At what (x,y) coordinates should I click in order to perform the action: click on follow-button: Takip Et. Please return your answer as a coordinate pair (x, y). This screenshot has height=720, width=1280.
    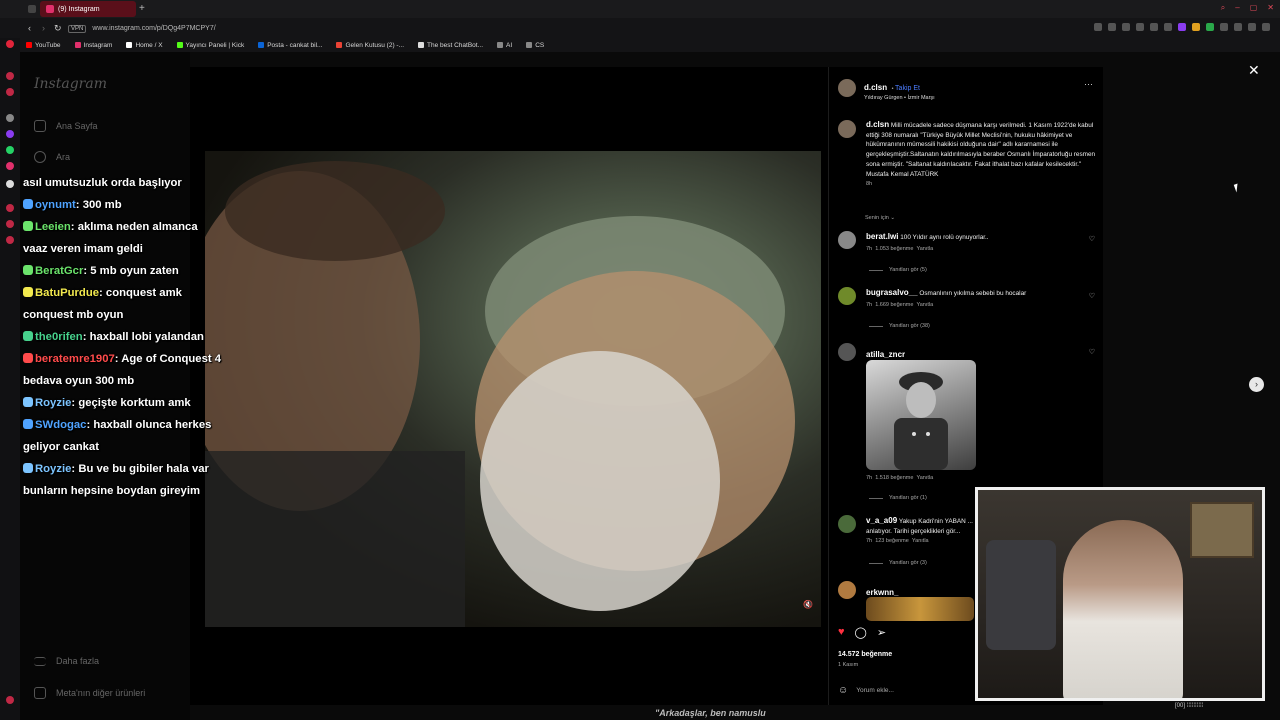
    Looking at the image, I should click on (907, 88).